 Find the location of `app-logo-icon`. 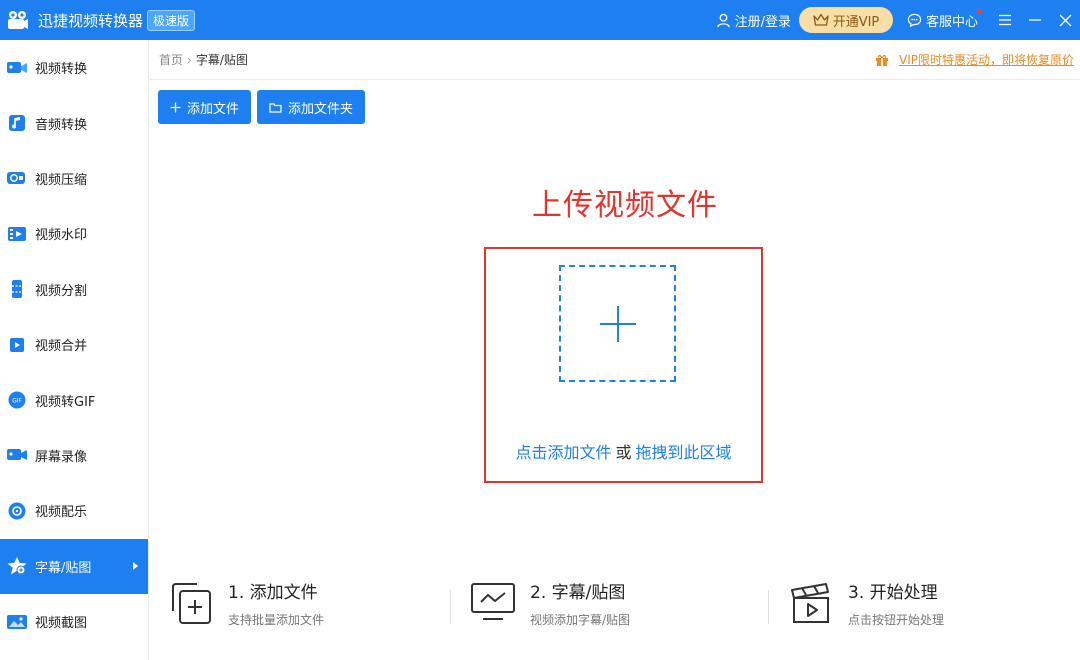

app-logo-icon is located at coordinates (18, 20).